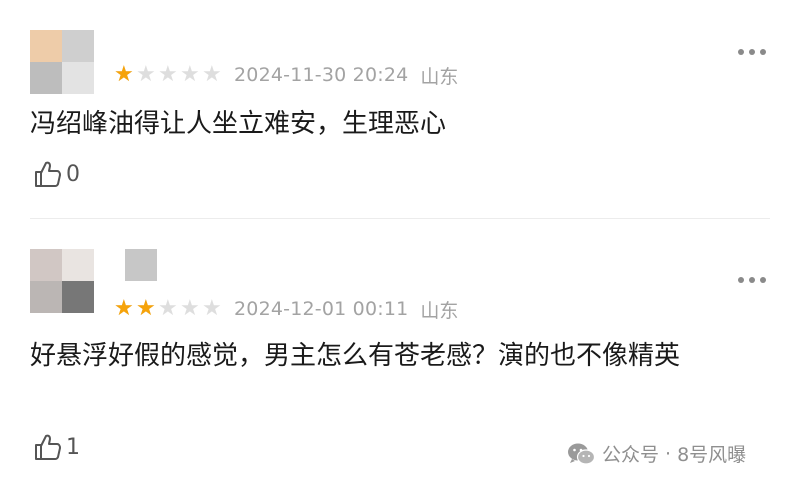 This screenshot has height=485, width=800. I want to click on like-button: 1, so click(56, 447).